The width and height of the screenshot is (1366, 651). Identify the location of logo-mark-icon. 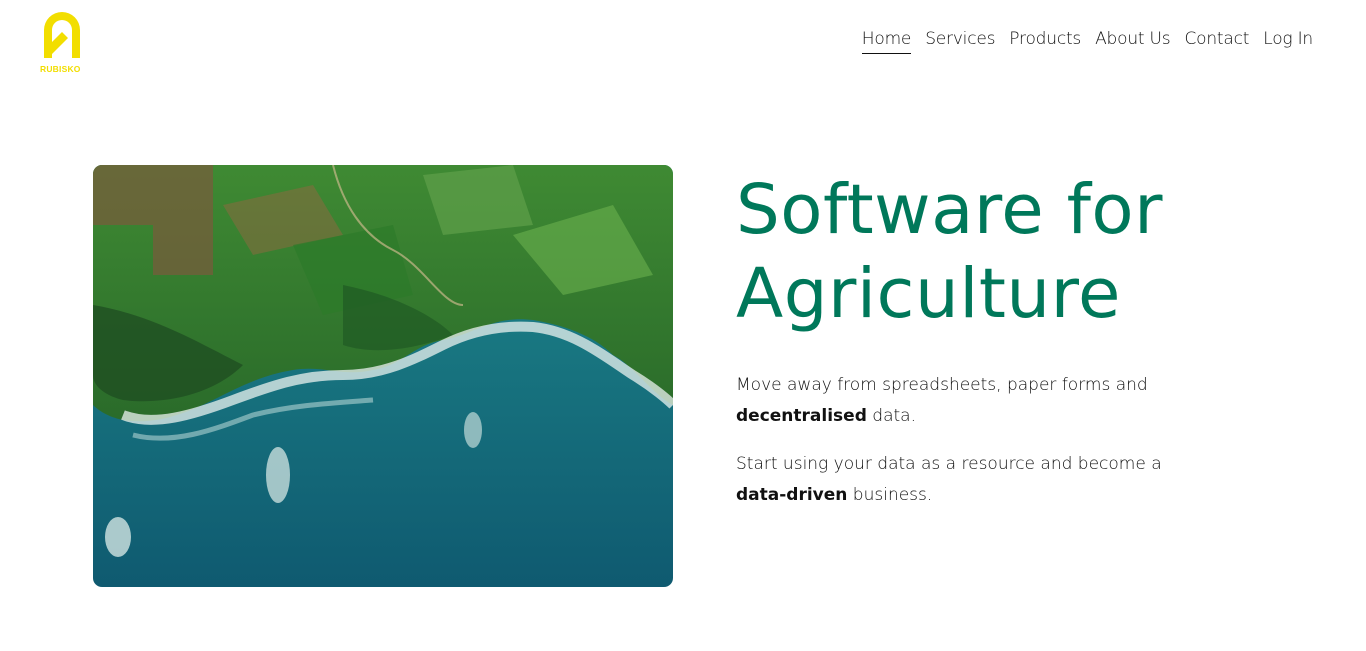
(62, 35).